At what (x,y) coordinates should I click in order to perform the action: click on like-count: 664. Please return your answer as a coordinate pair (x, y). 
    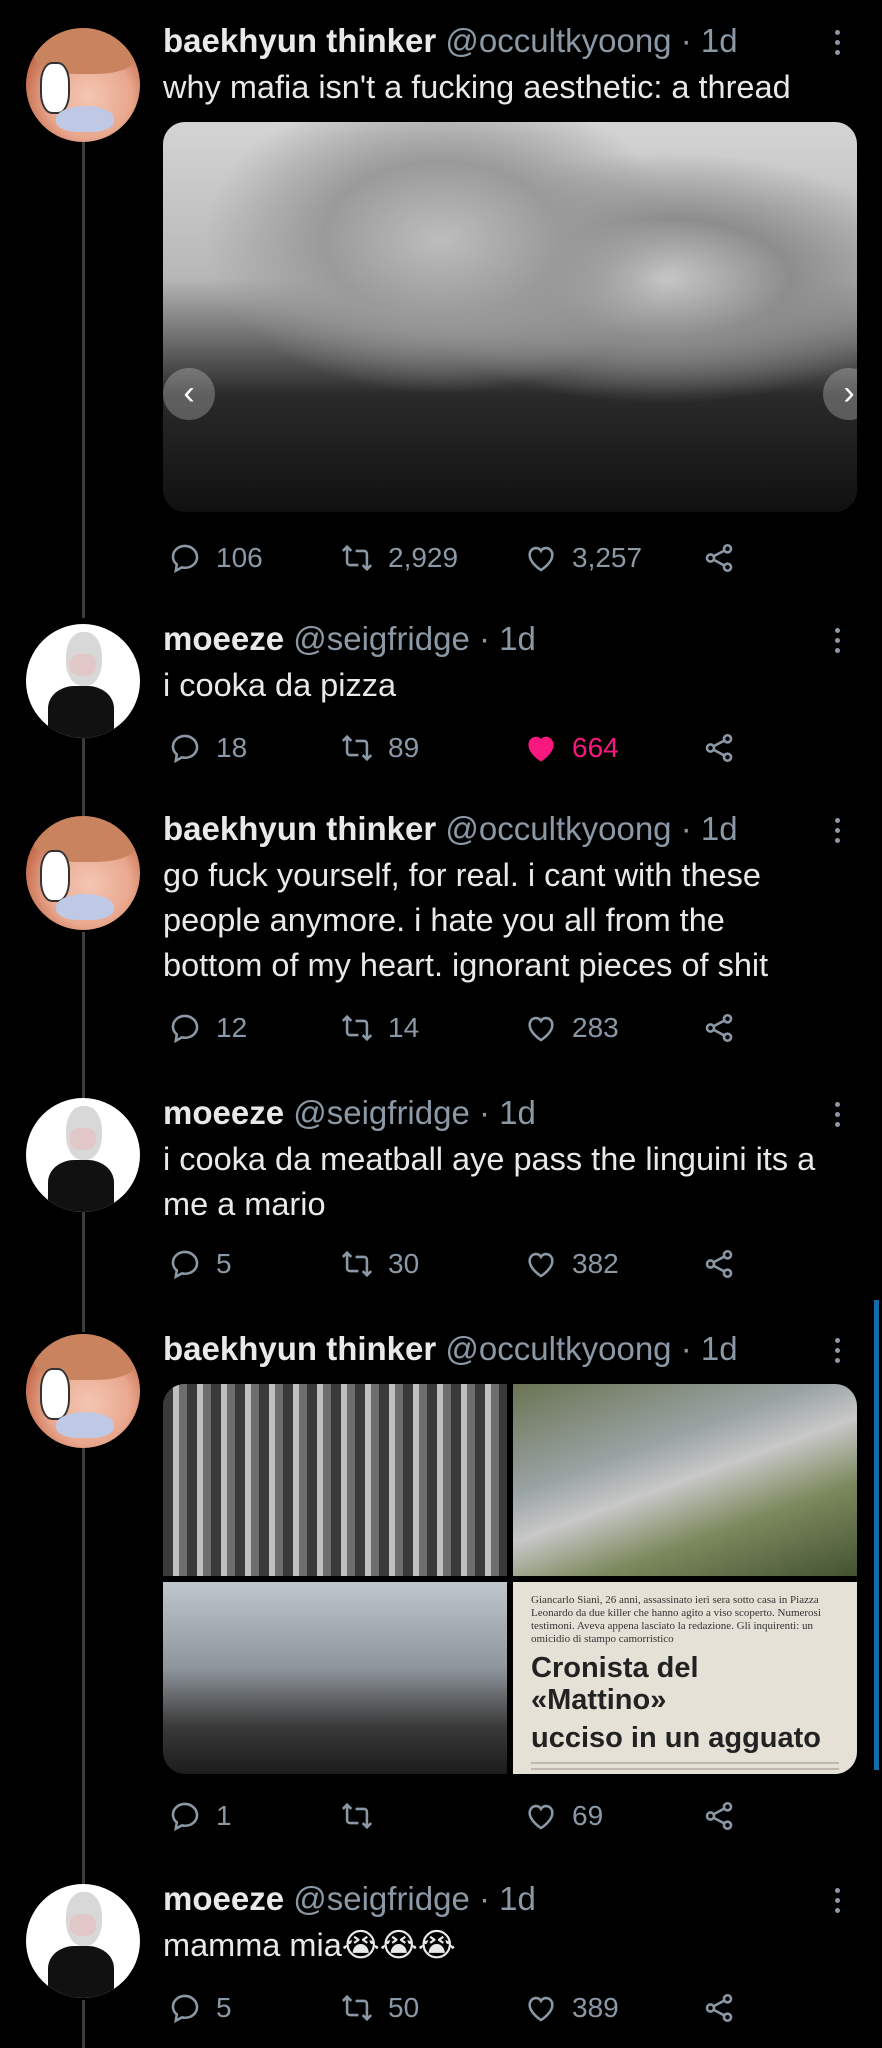
    Looking at the image, I should click on (595, 747).